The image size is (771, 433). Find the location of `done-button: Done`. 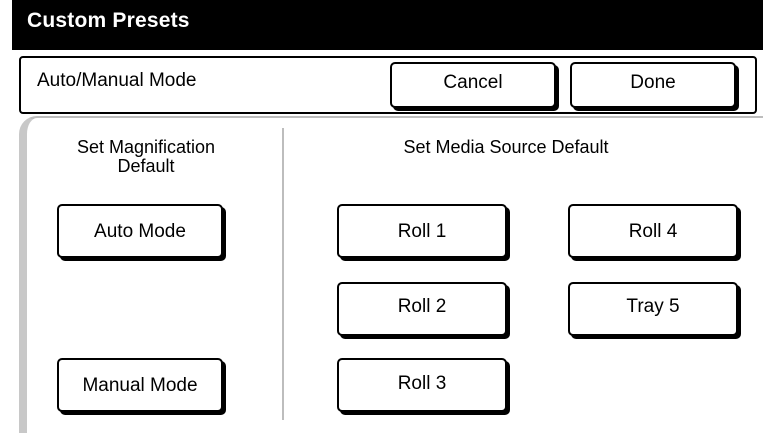

done-button: Done is located at coordinates (653, 85).